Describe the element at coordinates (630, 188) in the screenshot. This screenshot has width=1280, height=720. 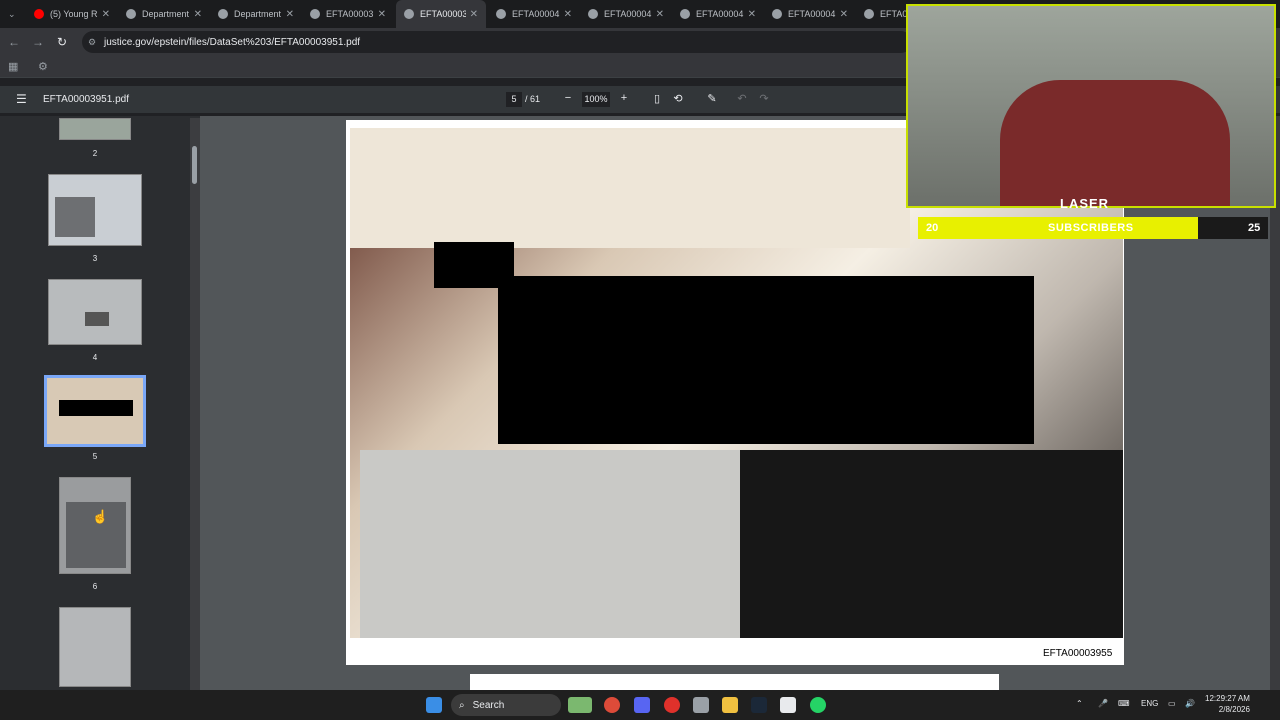
I see `photo-pillow` at that location.